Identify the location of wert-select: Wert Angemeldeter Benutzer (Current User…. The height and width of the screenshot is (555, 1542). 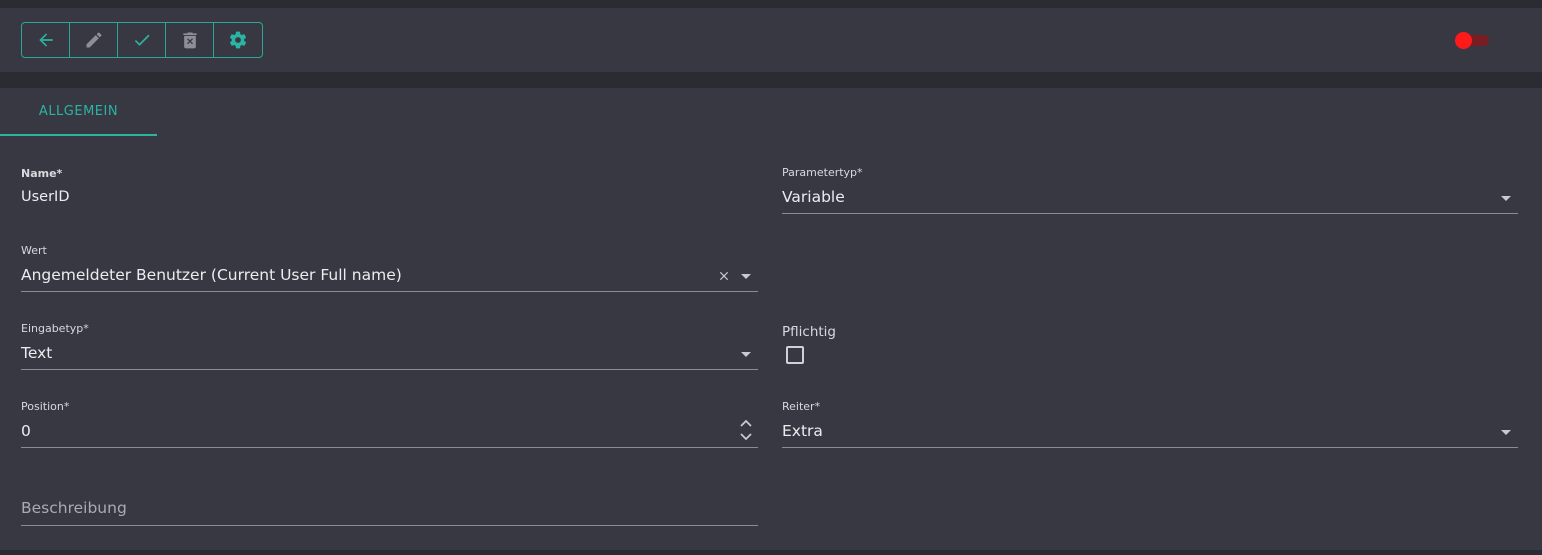
(389, 268).